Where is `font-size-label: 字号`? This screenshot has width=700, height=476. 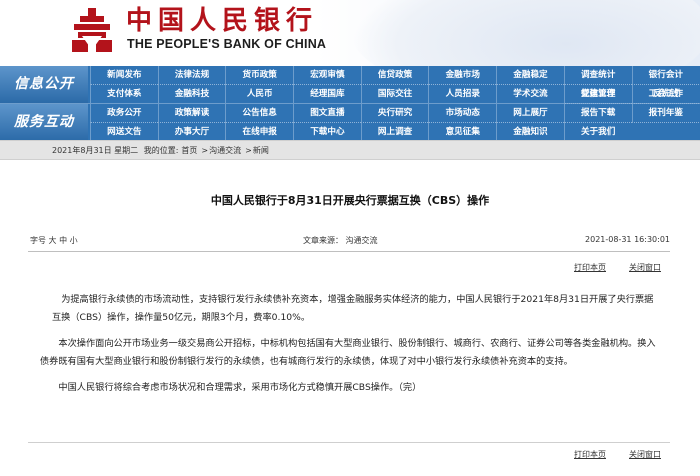
font-size-label: 字号 is located at coordinates (38, 240).